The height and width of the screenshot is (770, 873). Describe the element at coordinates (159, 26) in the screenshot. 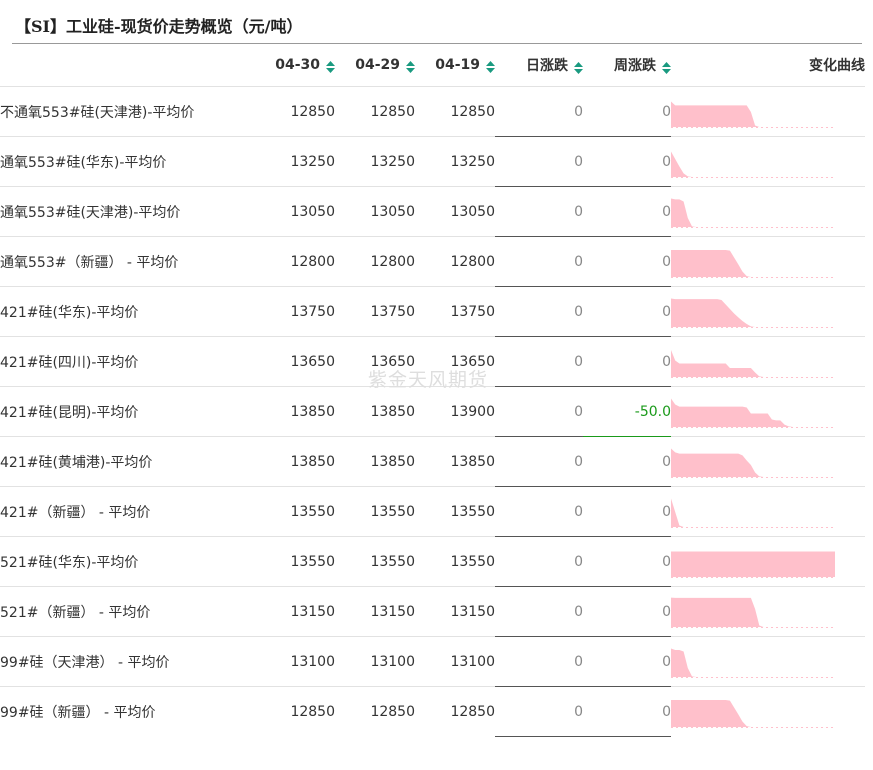

I see `page-title: 【SI】工业硅-现货价走势概览（元/吨）` at that location.